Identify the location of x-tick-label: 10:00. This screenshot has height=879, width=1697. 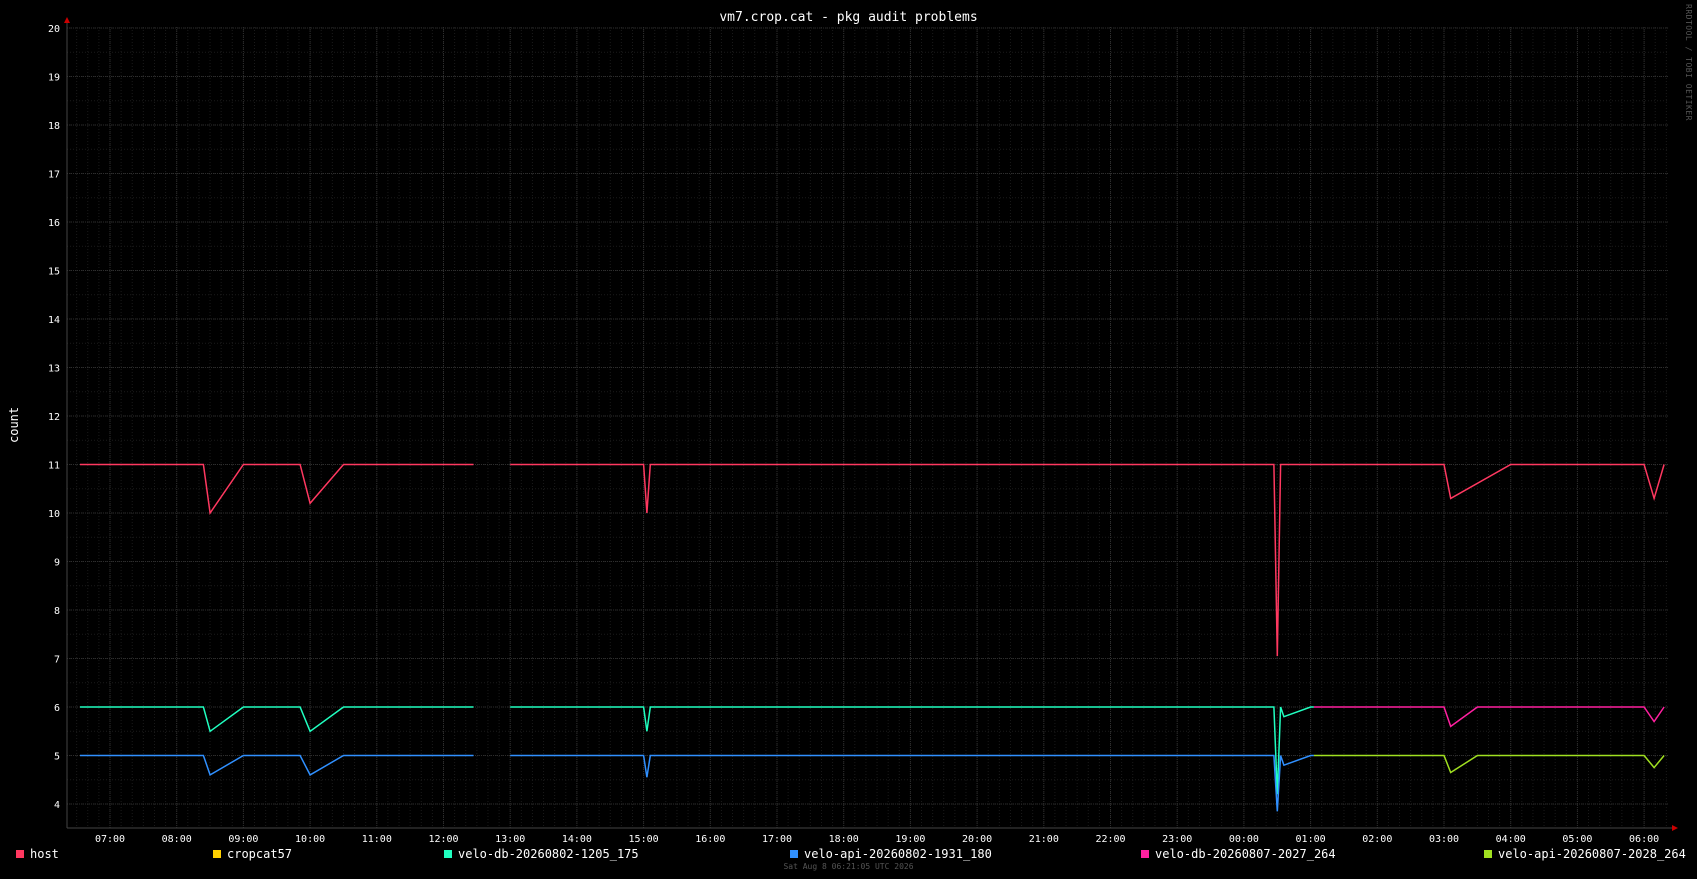
(310, 839).